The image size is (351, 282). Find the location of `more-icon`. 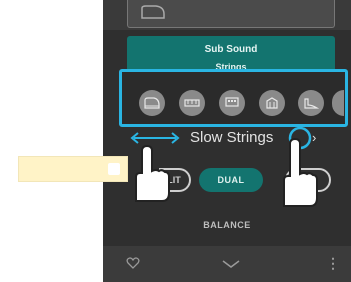

more-icon is located at coordinates (338, 103).